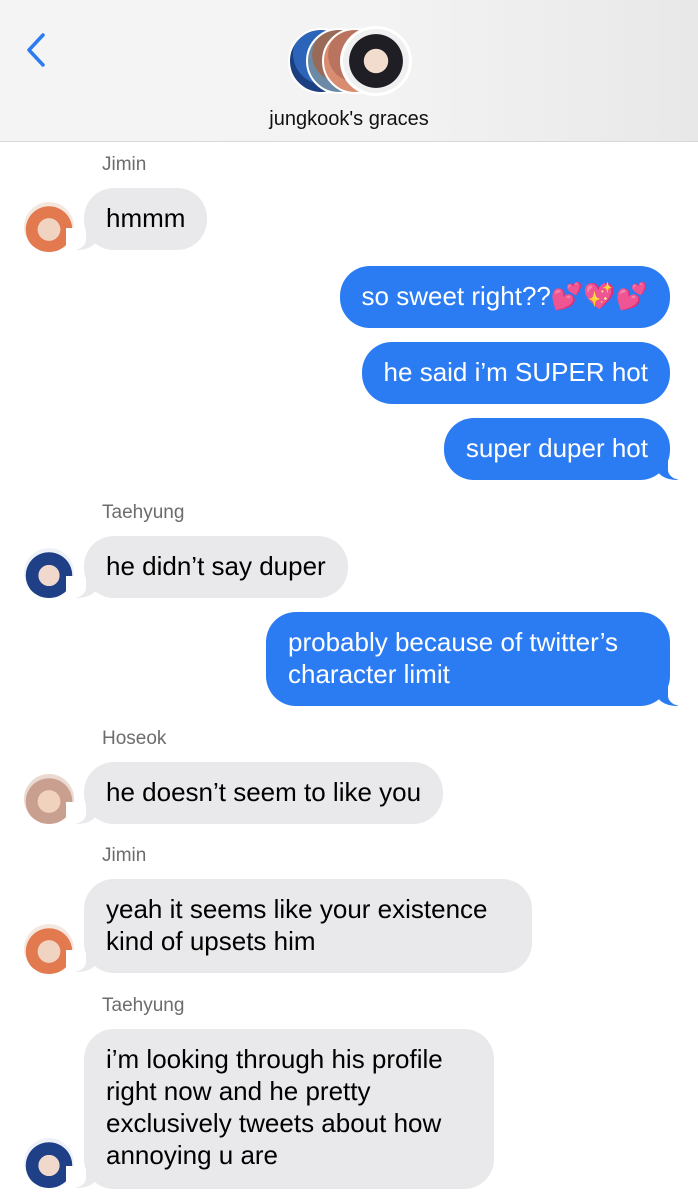 The image size is (698, 1200). What do you see at coordinates (504, 297) in the screenshot?
I see `outgoing-message: so sweet right??💕💖💕` at bounding box center [504, 297].